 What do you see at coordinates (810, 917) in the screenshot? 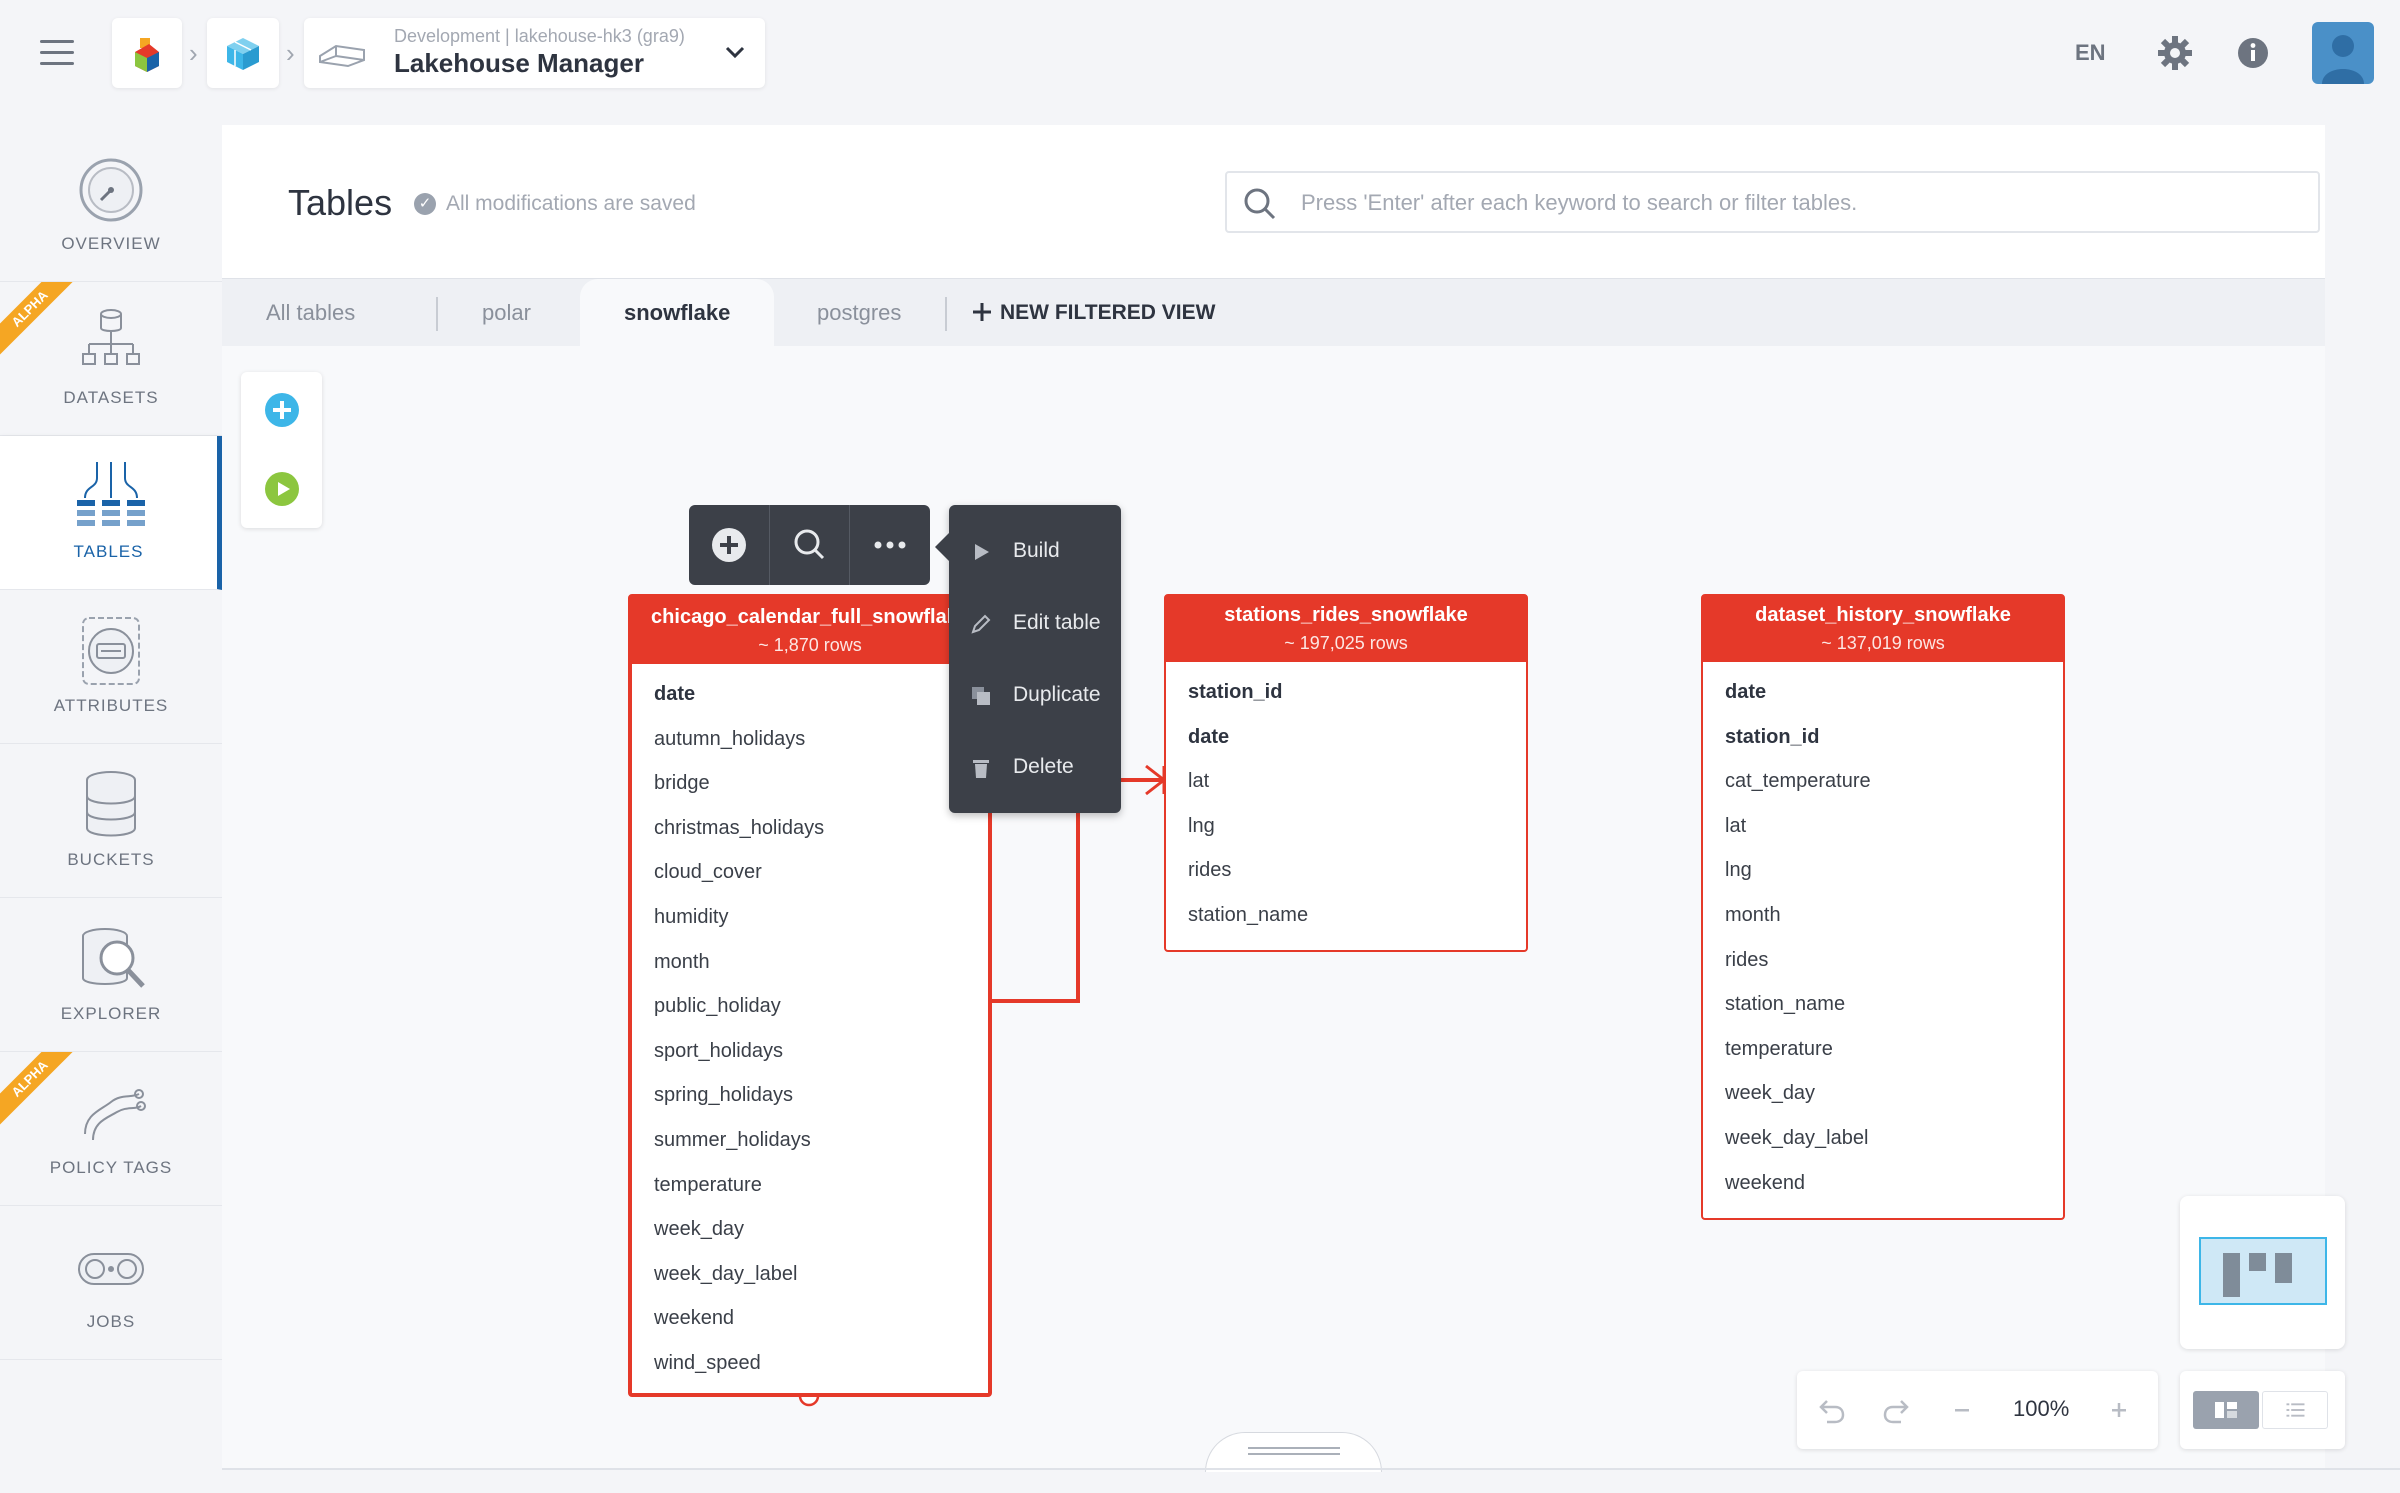
I see `column-item: humidity` at bounding box center [810, 917].